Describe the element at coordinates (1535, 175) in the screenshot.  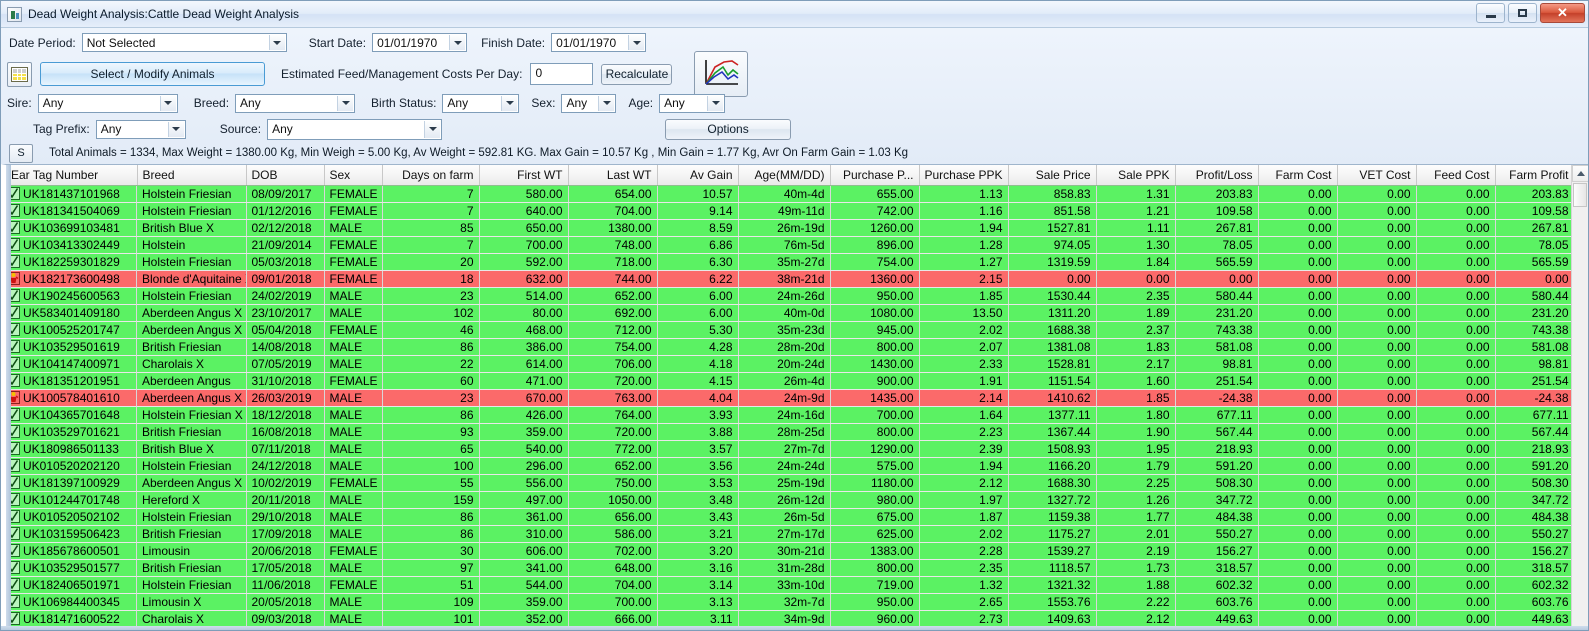
I see `col-farm-profit: Farm Profit` at that location.